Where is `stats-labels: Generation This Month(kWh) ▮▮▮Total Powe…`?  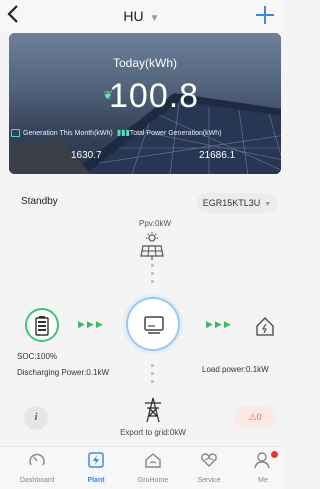 stats-labels: Generation This Month(kWh) ▮▮▮Total Powe… is located at coordinates (145, 136).